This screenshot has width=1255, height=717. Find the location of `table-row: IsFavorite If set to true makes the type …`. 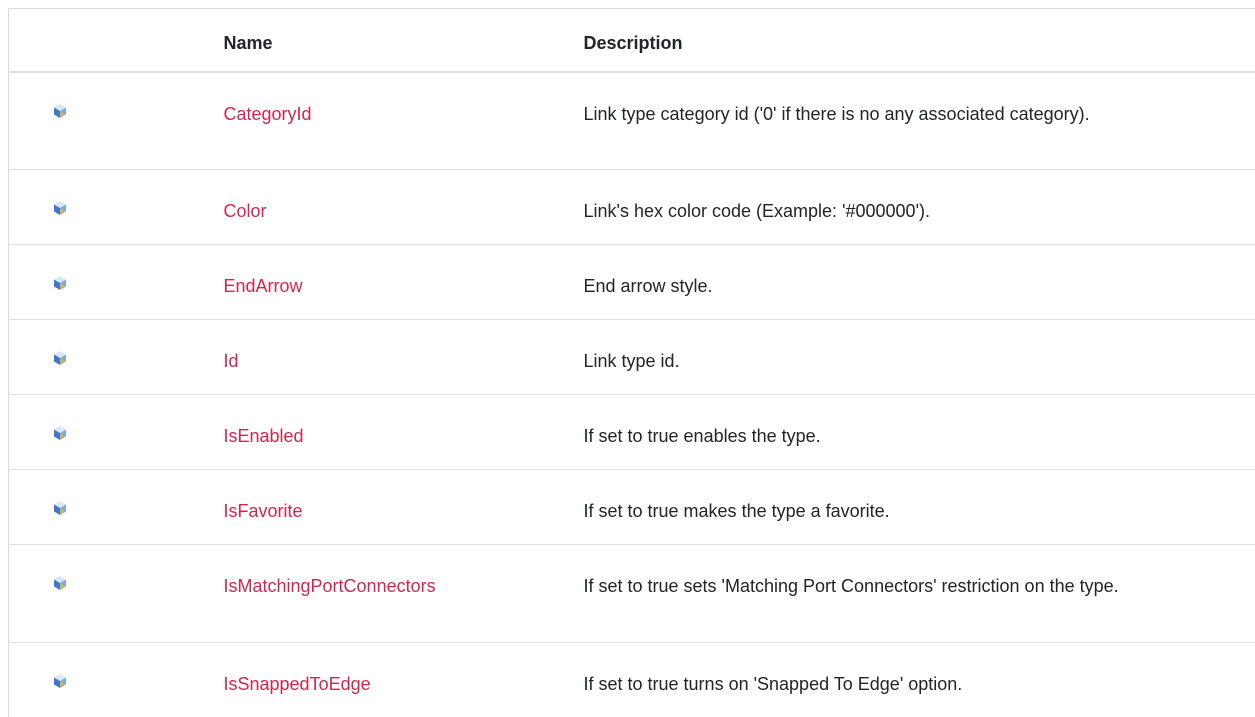

table-row: IsFavorite If set to true makes the type … is located at coordinates (631, 507).